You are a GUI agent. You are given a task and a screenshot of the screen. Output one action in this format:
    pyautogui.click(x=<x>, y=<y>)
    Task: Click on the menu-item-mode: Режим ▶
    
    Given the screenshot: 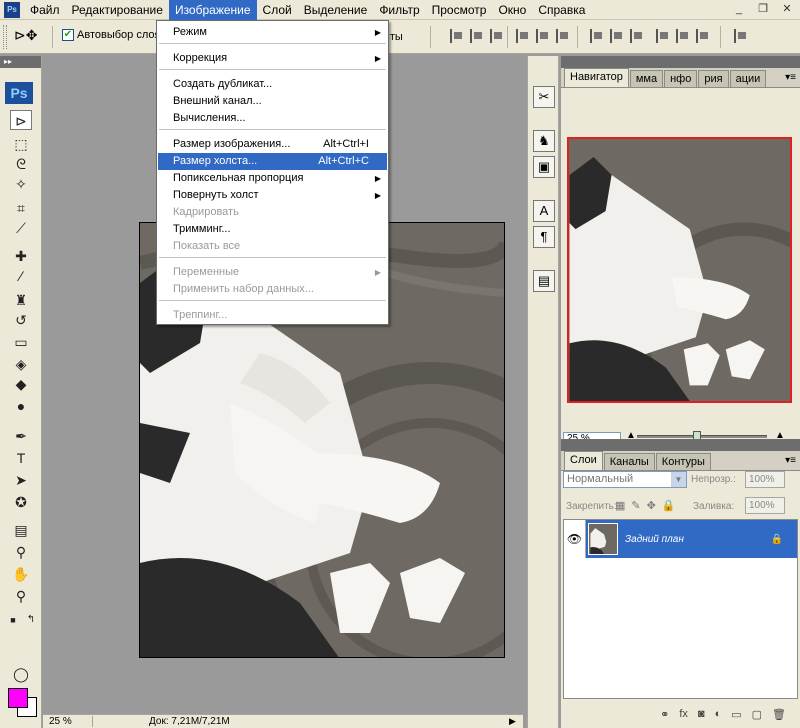 What is the action you would take?
    pyautogui.click(x=272, y=32)
    